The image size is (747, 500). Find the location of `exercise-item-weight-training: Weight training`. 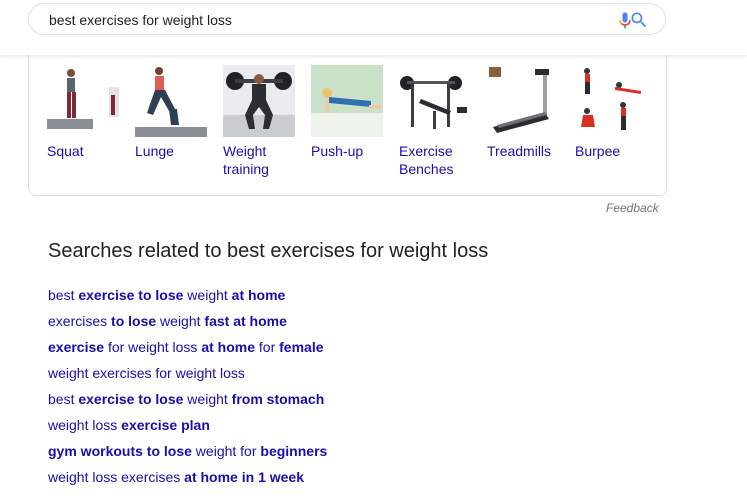

exercise-item-weight-training: Weight training is located at coordinates (263, 121).